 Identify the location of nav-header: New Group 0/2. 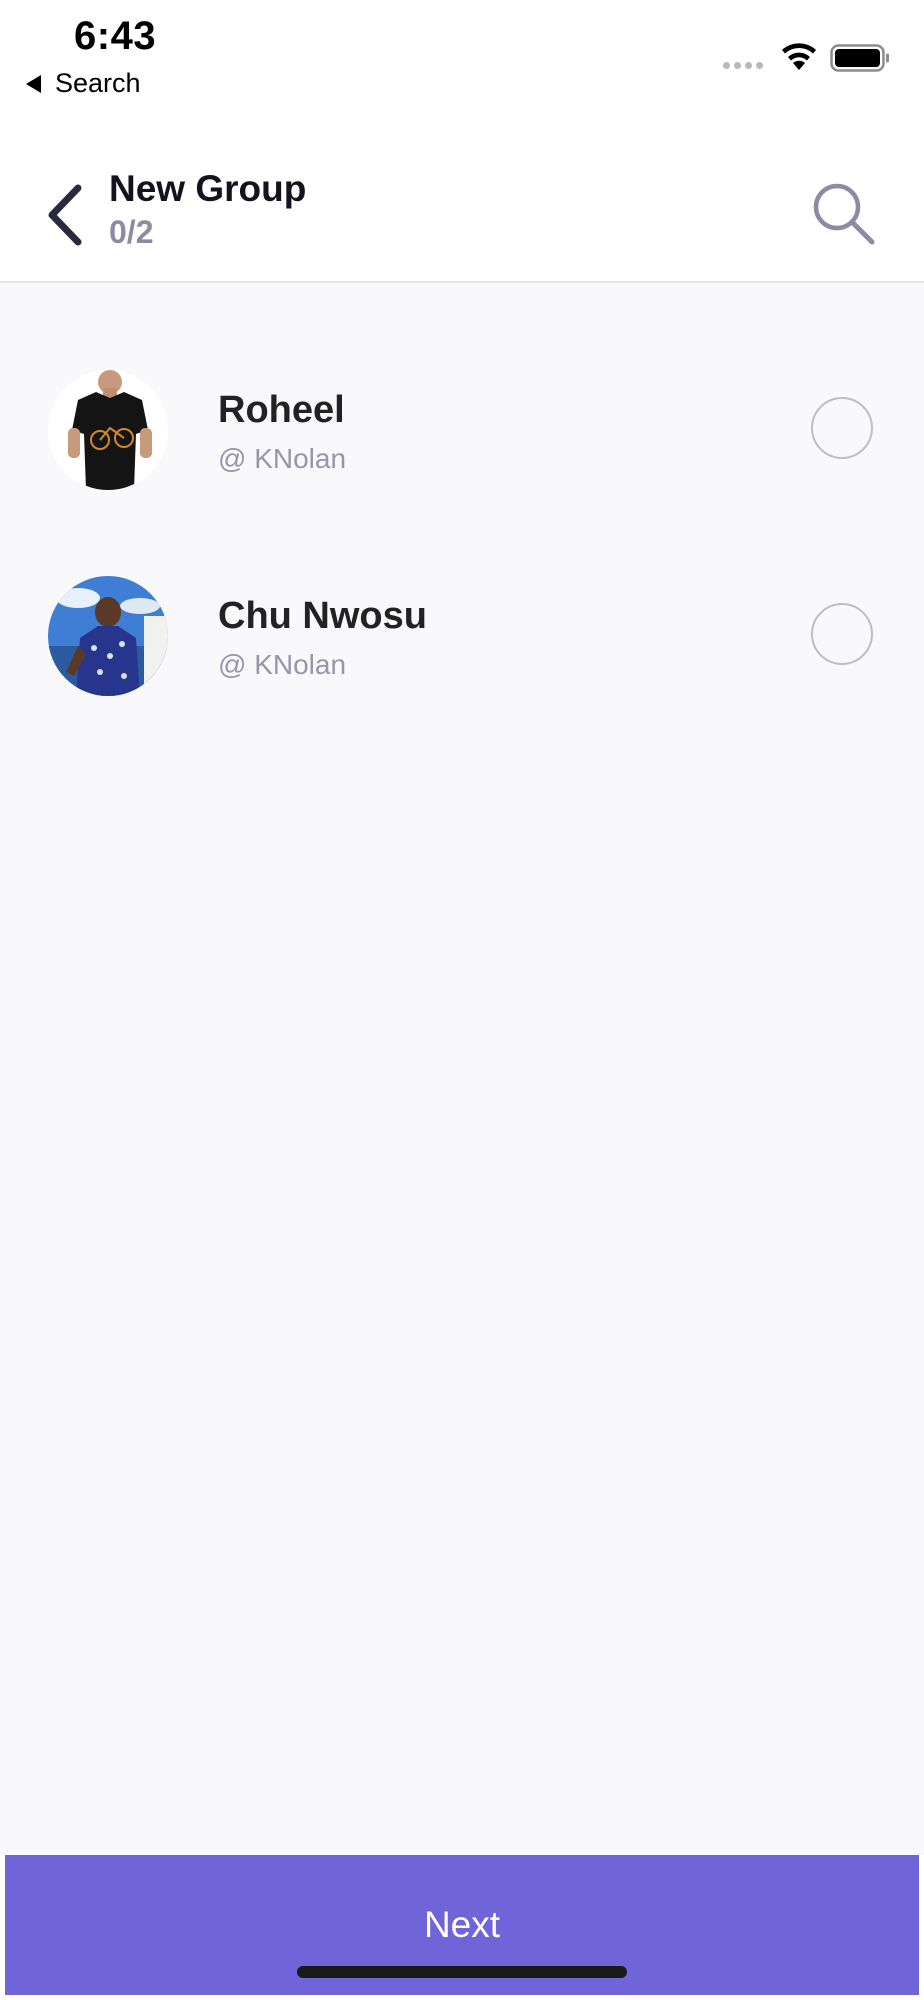
(462, 196).